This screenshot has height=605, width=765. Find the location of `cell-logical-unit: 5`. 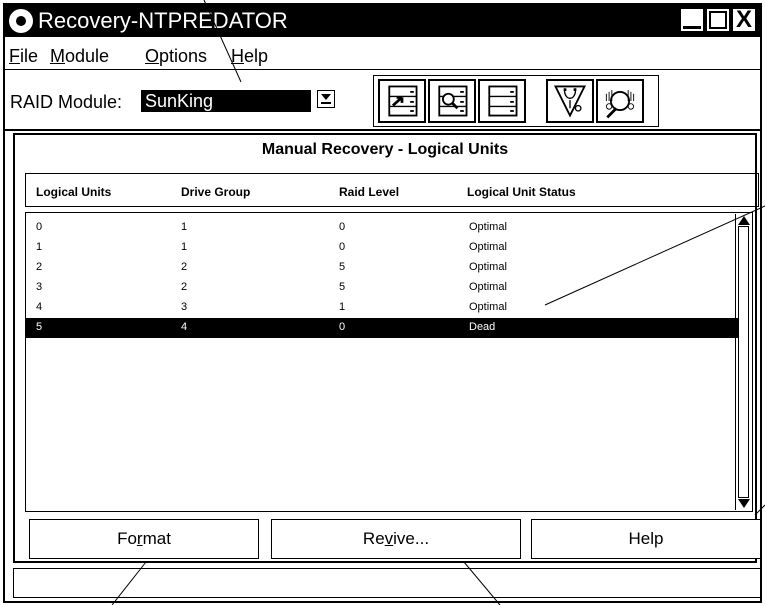

cell-logical-unit: 5 is located at coordinates (39, 327).